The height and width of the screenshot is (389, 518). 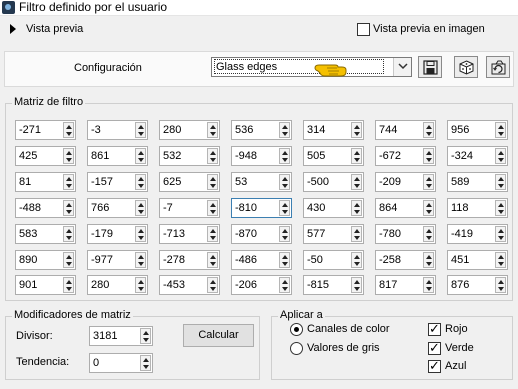 What do you see at coordinates (363, 29) in the screenshot?
I see `image-preview-checkbox` at bounding box center [363, 29].